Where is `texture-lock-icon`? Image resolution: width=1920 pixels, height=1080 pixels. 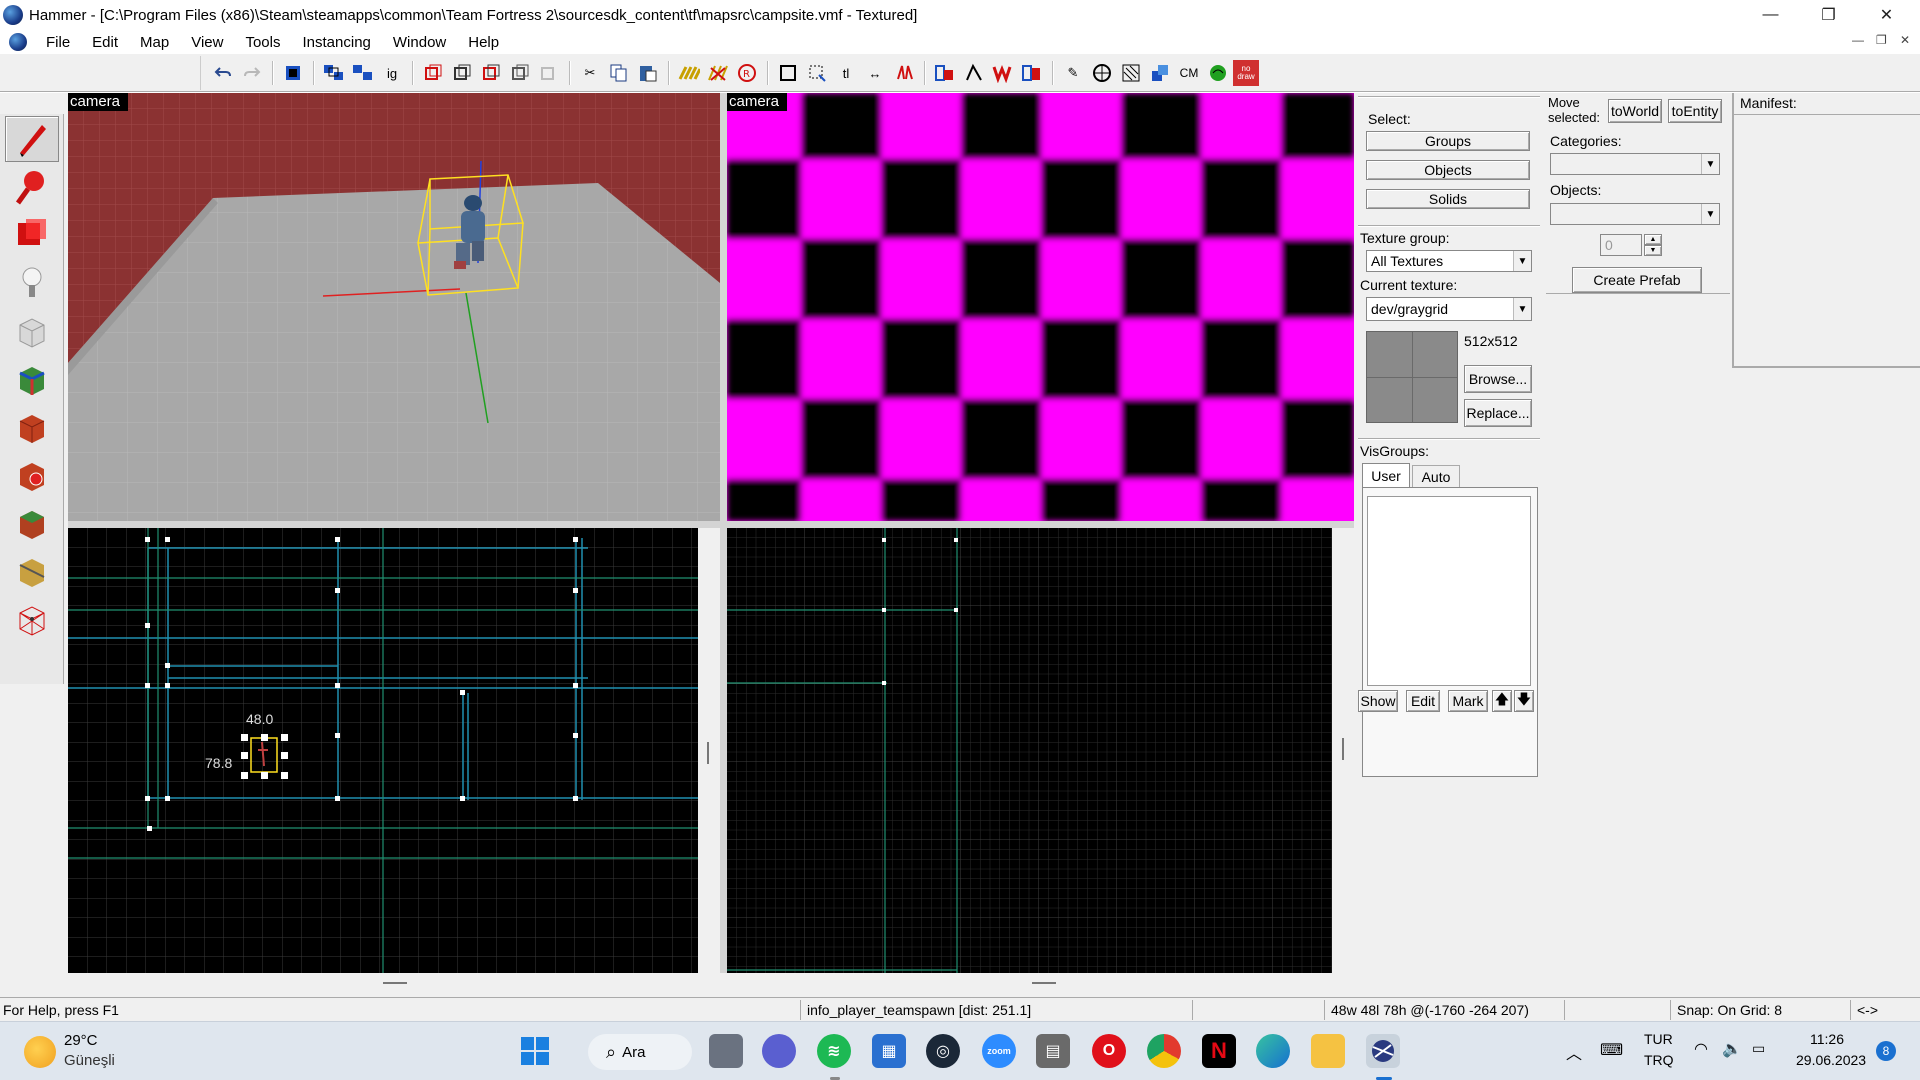 texture-lock-icon is located at coordinates (788, 73).